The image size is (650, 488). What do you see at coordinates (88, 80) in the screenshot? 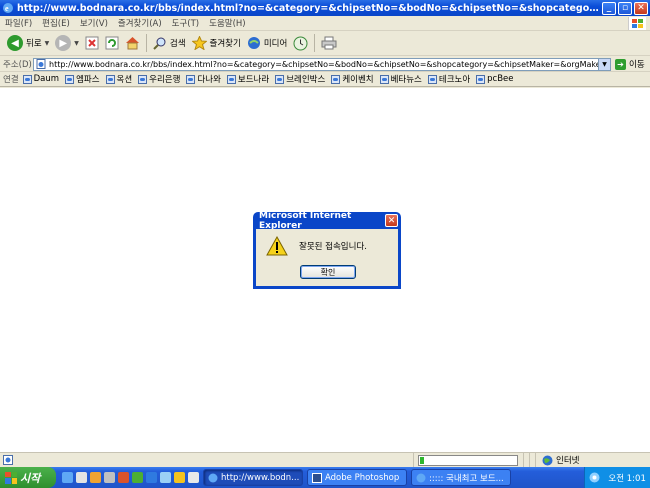
I see `link-label: 엠파스` at bounding box center [88, 80].